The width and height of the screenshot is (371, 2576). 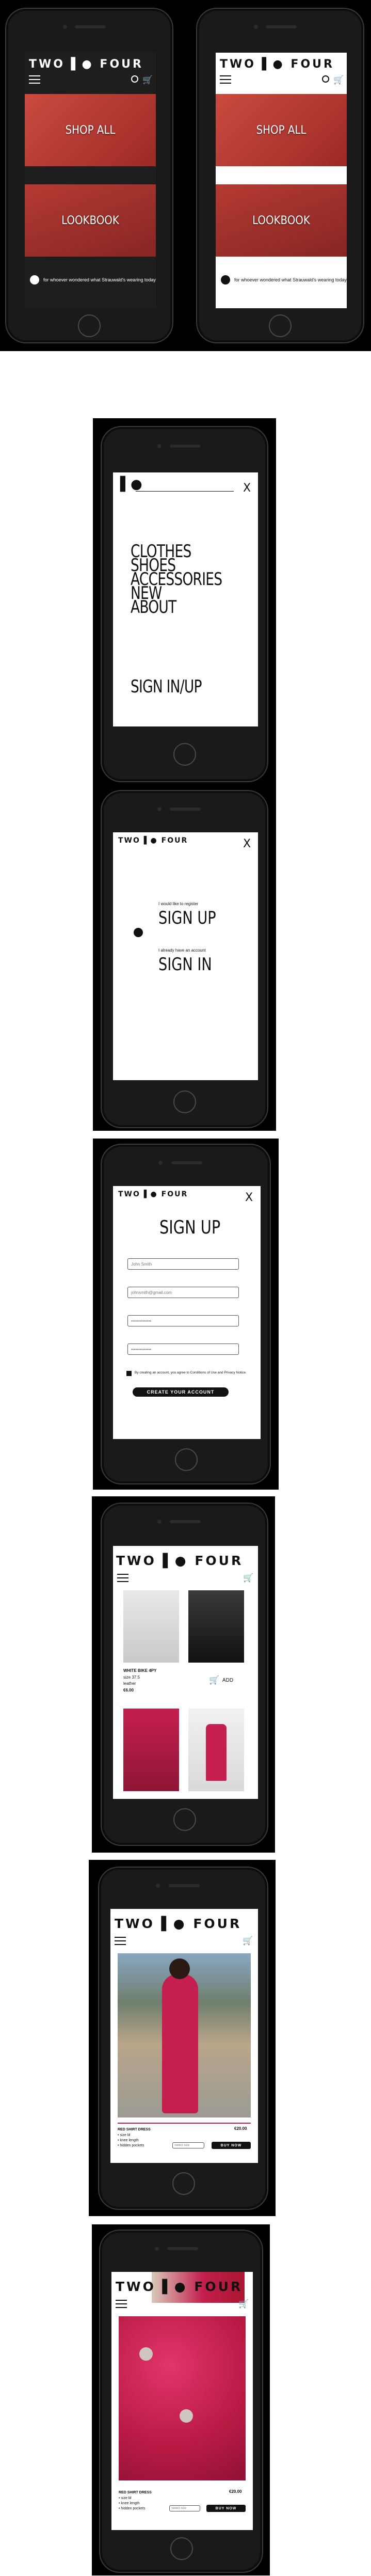 What do you see at coordinates (187, 918) in the screenshot?
I see `sign-up-link: SIGN UP` at bounding box center [187, 918].